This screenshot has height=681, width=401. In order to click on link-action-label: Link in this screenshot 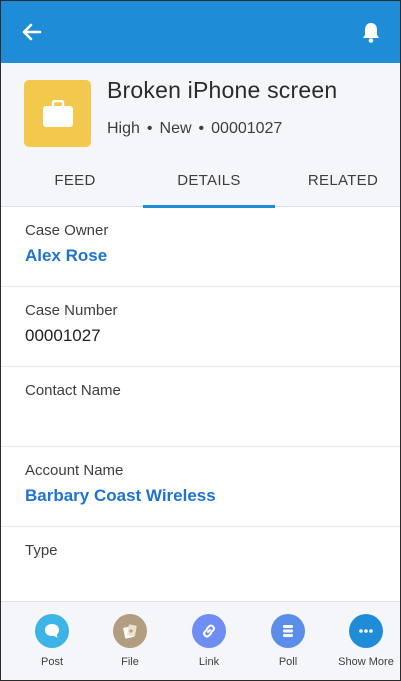, I will do `click(209, 662)`.